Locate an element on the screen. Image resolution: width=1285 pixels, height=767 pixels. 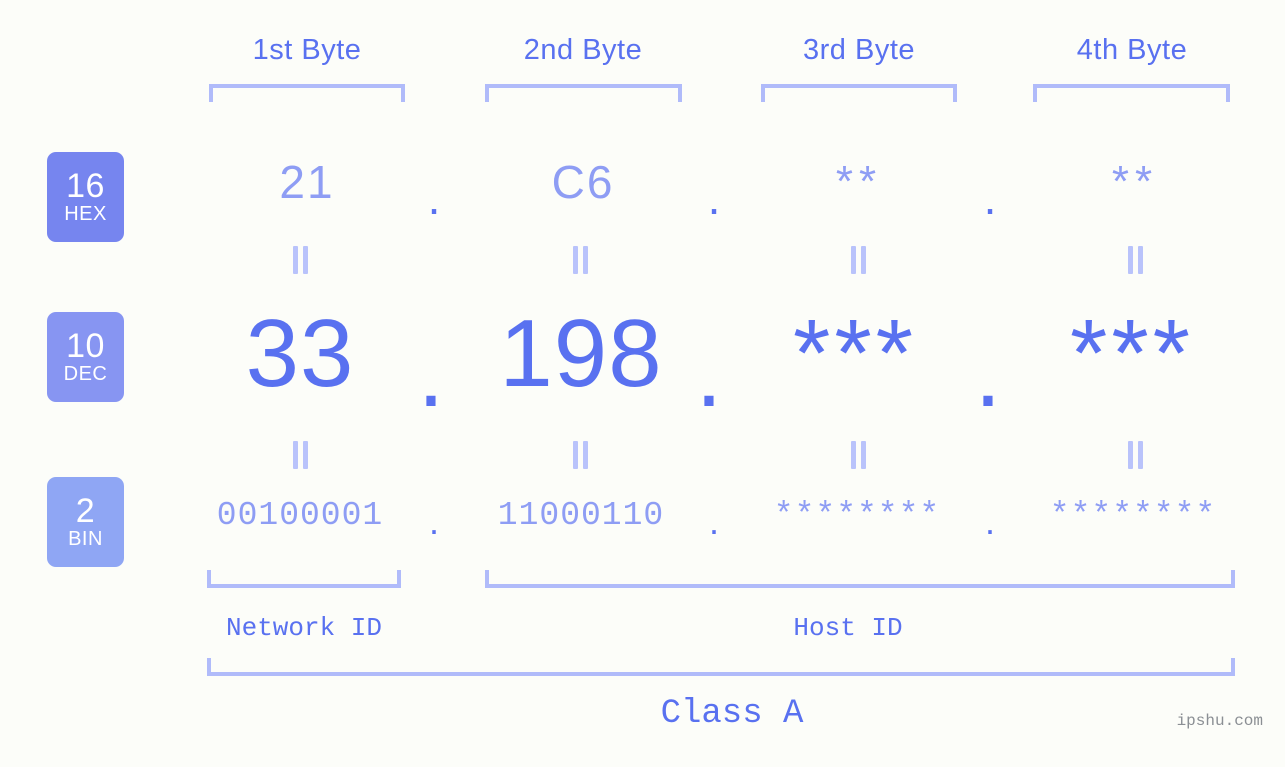
class-bracket is located at coordinates (721, 667).